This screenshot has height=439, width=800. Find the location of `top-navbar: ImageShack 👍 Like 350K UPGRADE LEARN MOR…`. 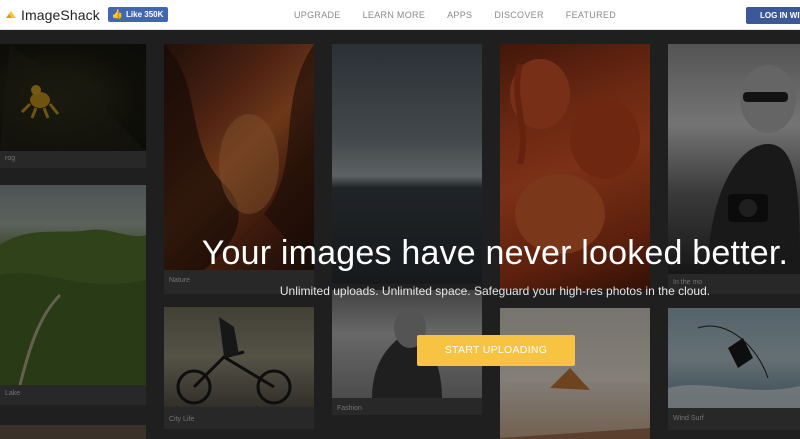

top-navbar: ImageShack 👍 Like 350K UPGRADE LEARN MOR… is located at coordinates (400, 15).